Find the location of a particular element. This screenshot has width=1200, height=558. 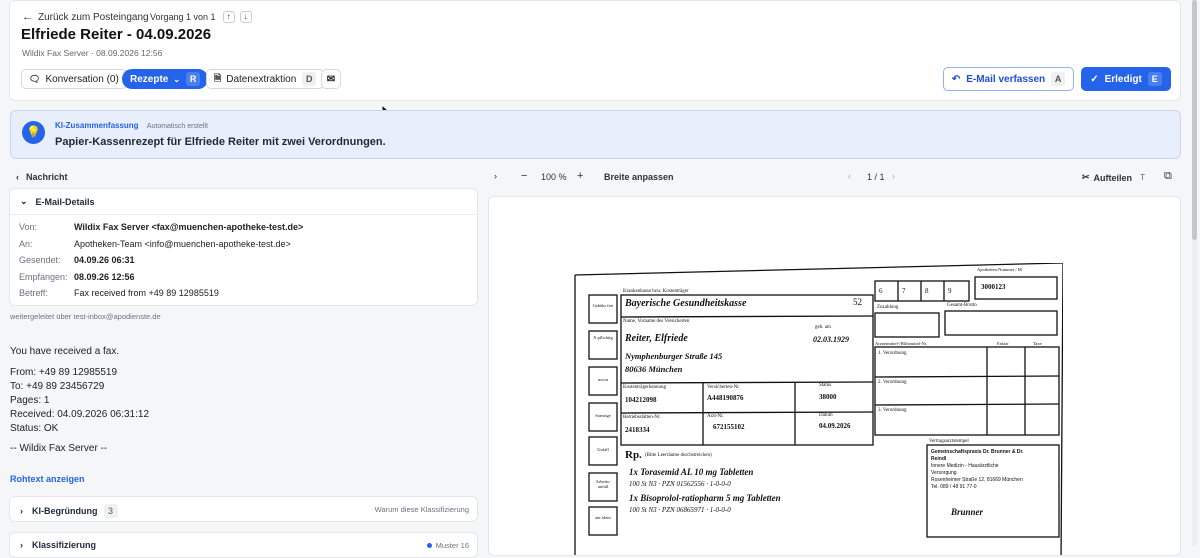

recipes-tab: Rezepte ⌄ R is located at coordinates (165, 79).